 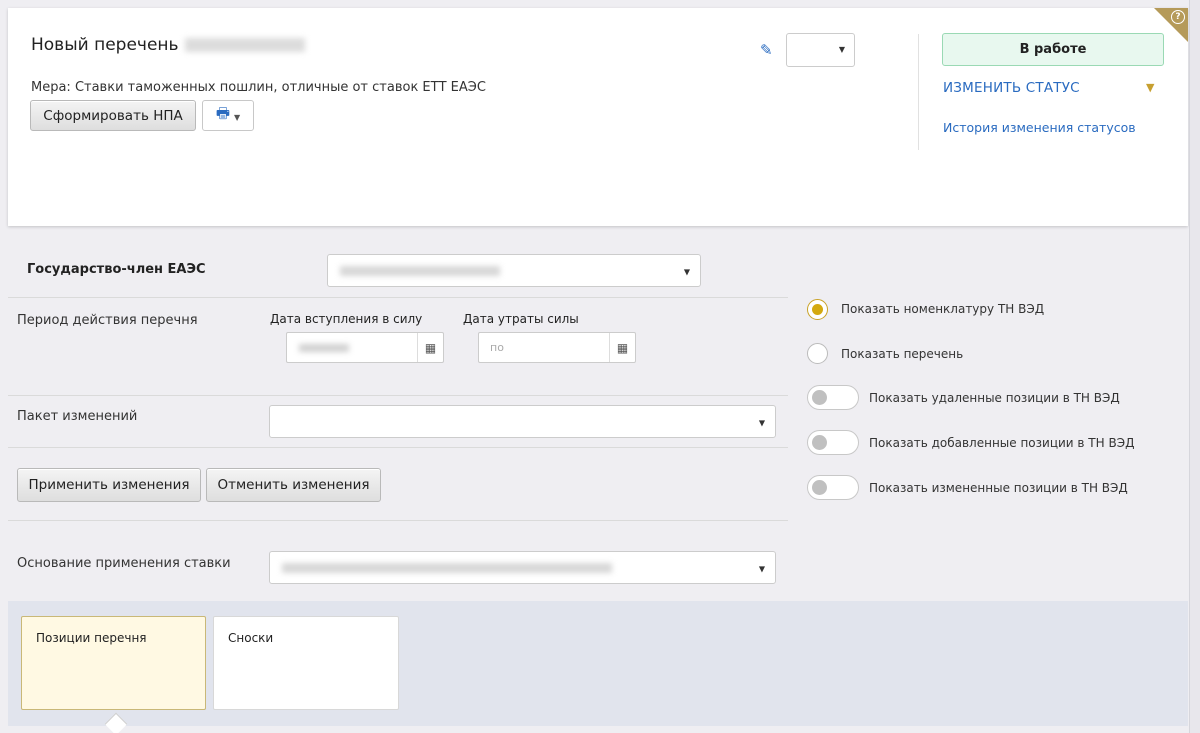 What do you see at coordinates (820, 50) in the screenshot?
I see `version-select: ▼` at bounding box center [820, 50].